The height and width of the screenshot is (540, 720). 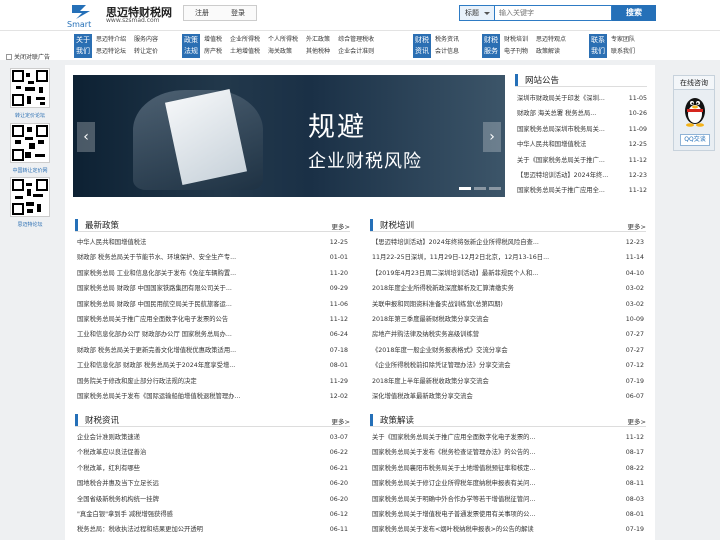 I want to click on qr-caption: 思迈特论坛, so click(x=30, y=225).